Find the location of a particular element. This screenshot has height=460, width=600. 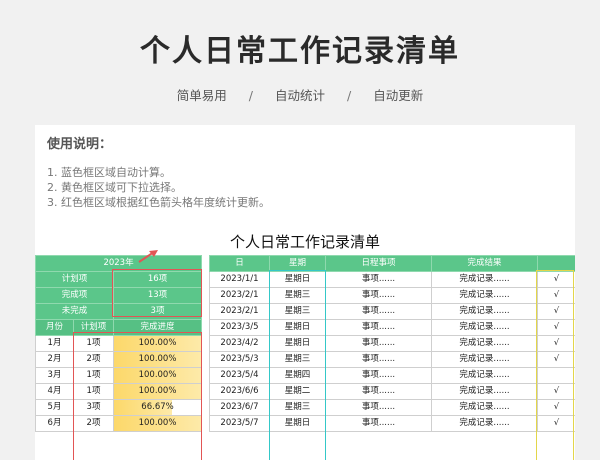

month-row: 2月 2项 100.00% is located at coordinates (119, 359).